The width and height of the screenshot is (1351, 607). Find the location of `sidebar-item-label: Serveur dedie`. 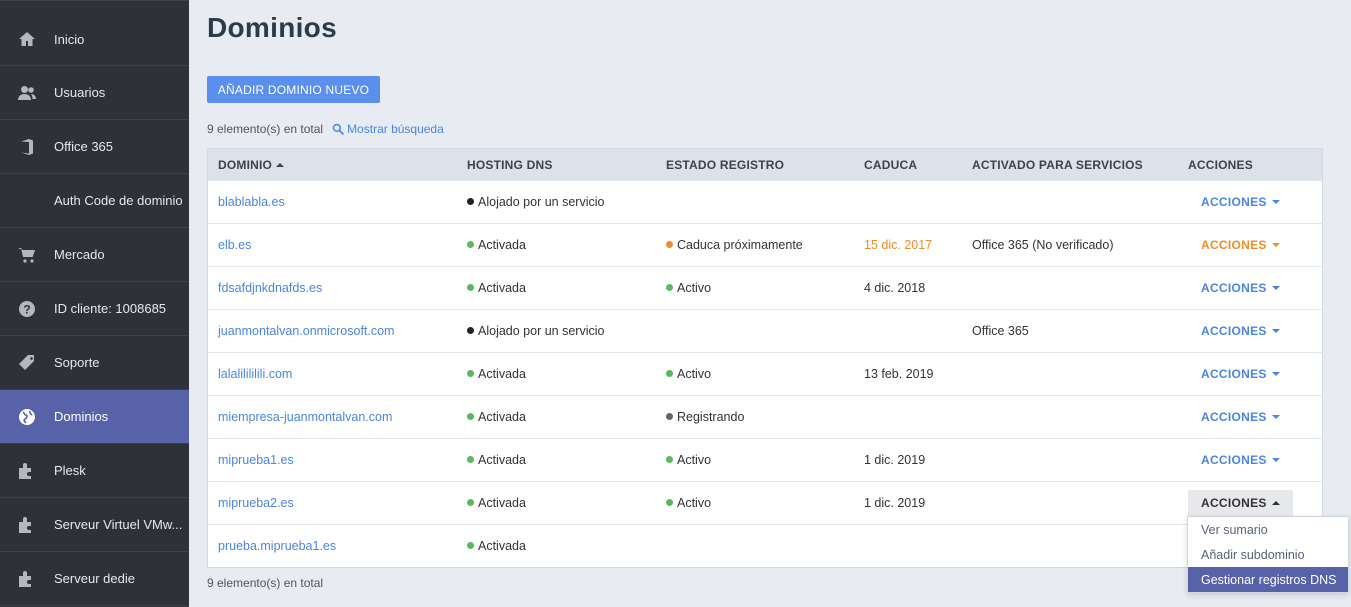

sidebar-item-label: Serveur dedie is located at coordinates (94, 578).